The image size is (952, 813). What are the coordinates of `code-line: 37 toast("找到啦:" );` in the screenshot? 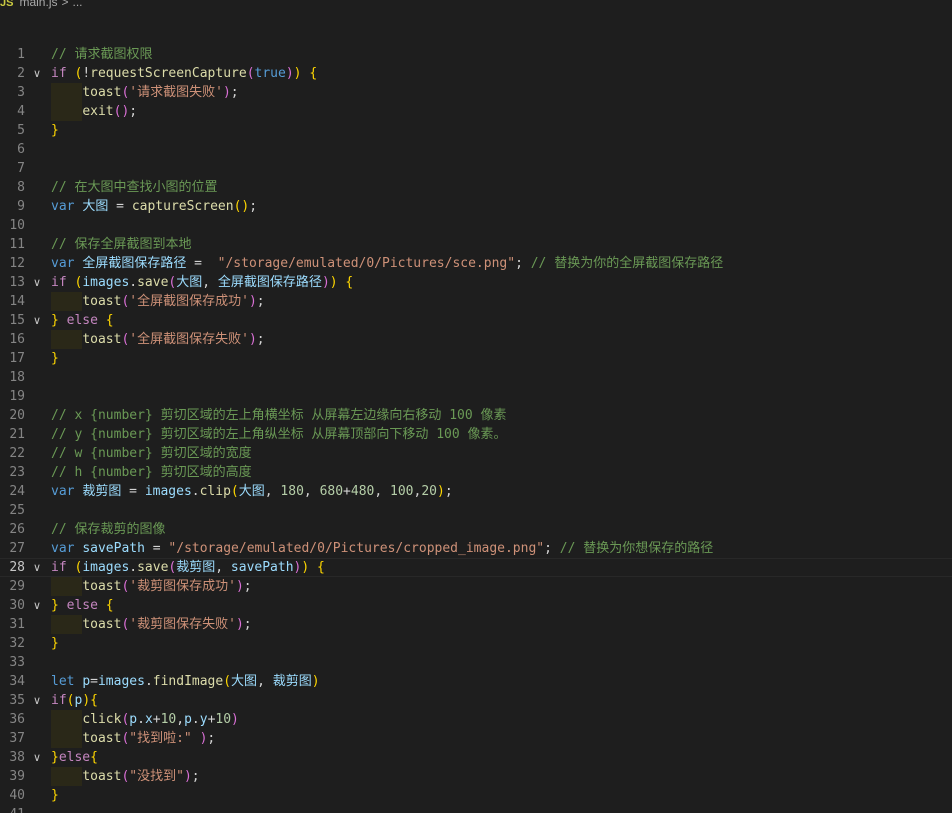 It's located at (476, 738).